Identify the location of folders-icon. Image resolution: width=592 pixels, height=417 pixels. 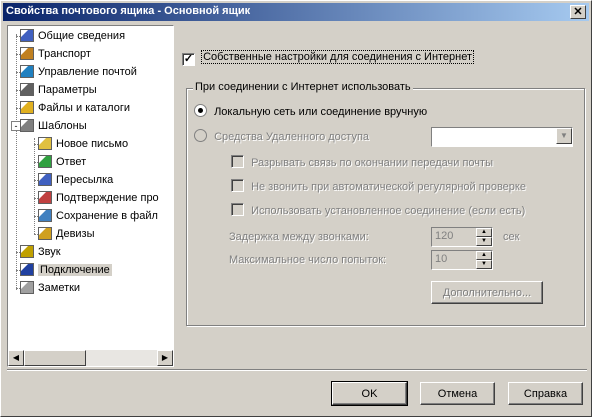
(27, 107).